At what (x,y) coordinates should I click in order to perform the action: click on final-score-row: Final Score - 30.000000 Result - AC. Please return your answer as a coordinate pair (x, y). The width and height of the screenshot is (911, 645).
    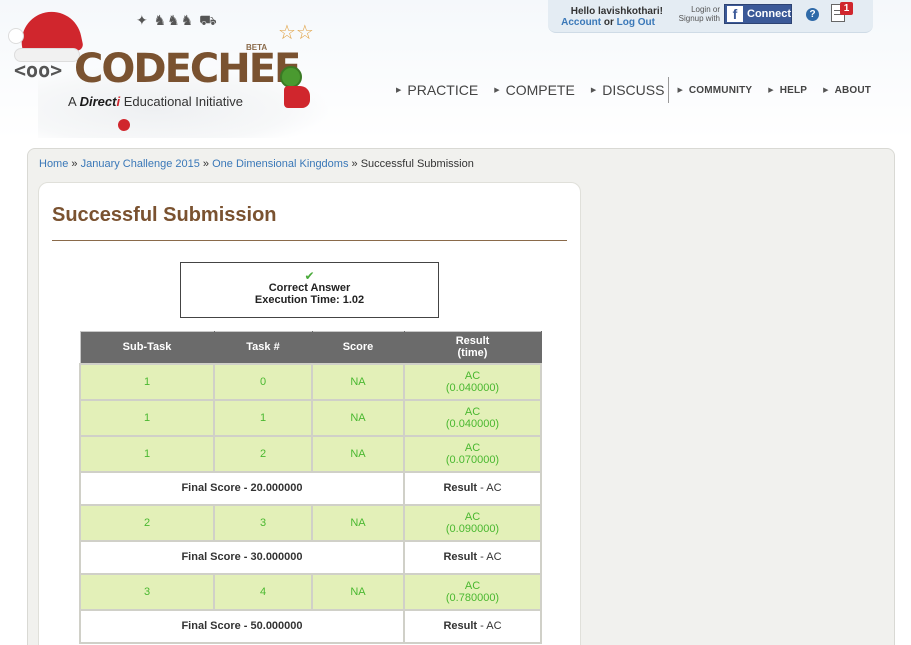
    Looking at the image, I should click on (310, 557).